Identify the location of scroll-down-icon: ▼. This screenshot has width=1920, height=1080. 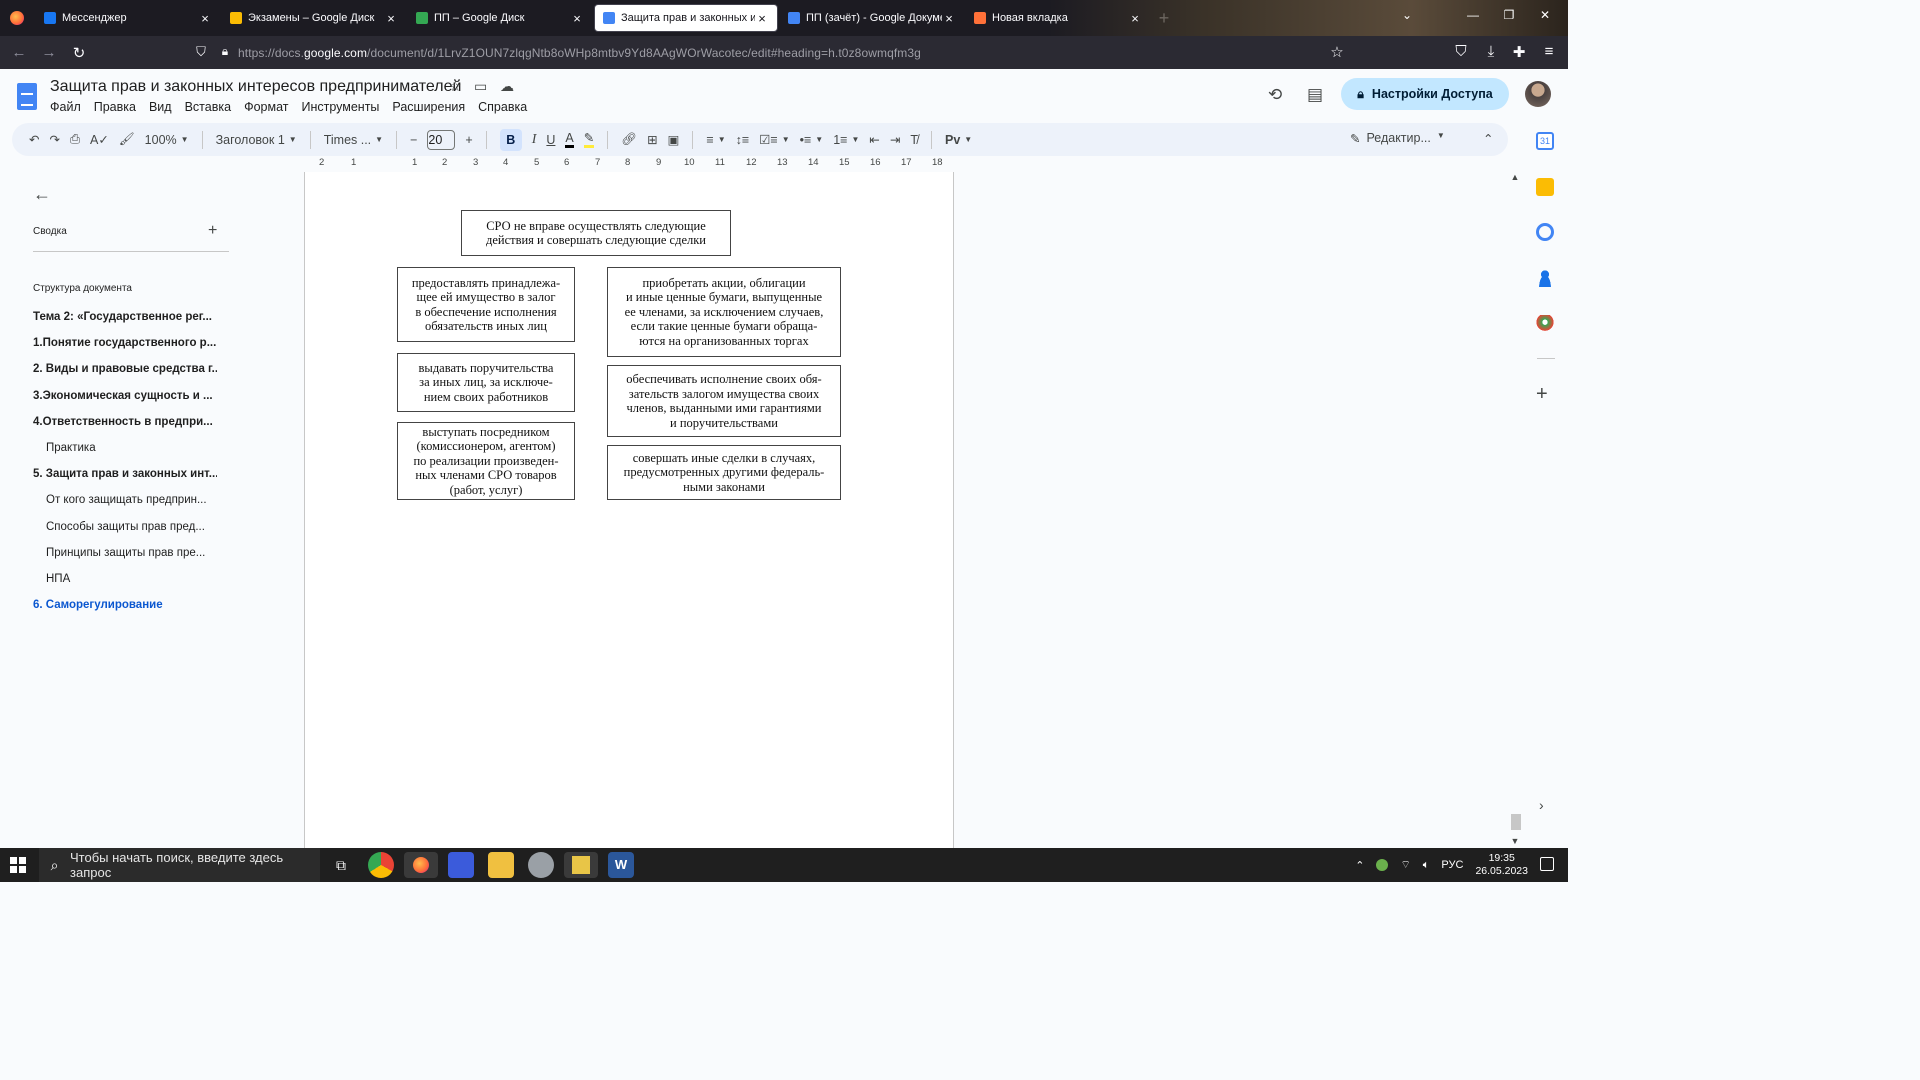
(1515, 841).